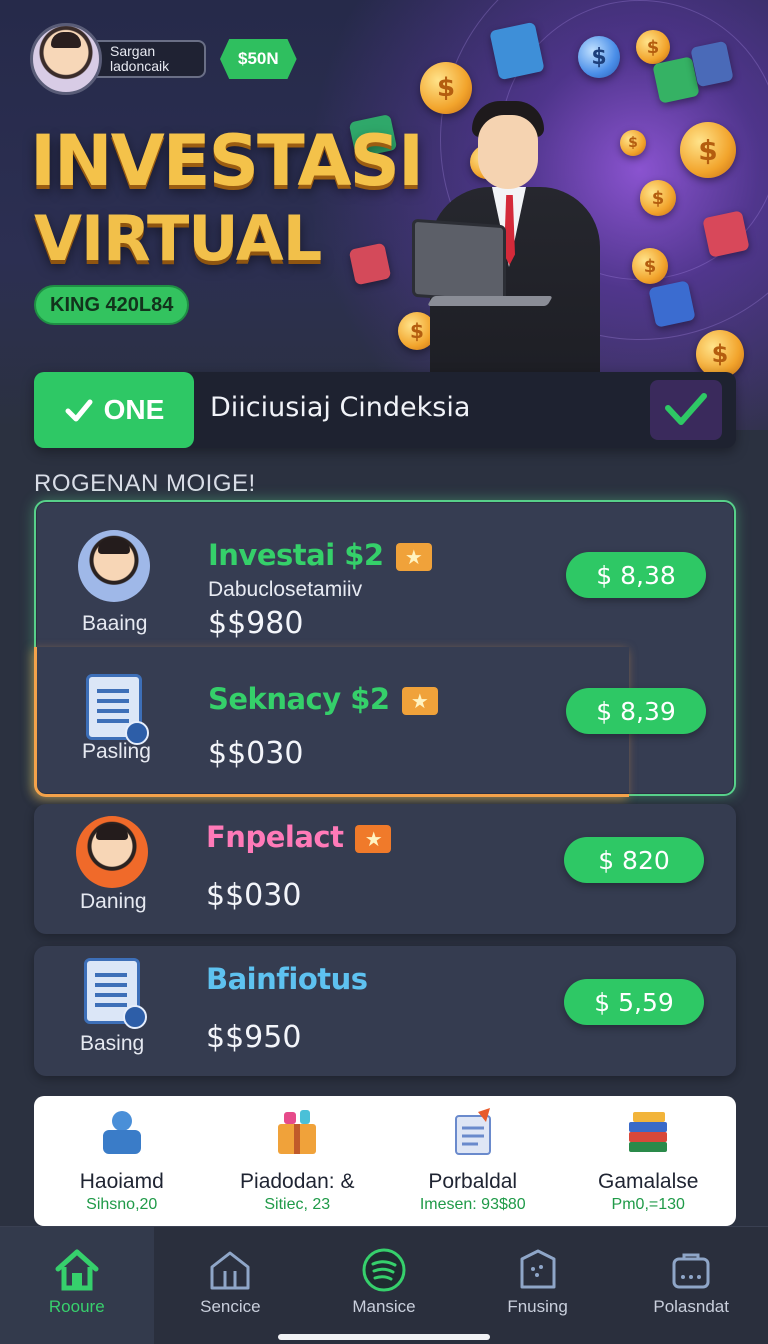  I want to click on item-caption: Daning, so click(113, 901).